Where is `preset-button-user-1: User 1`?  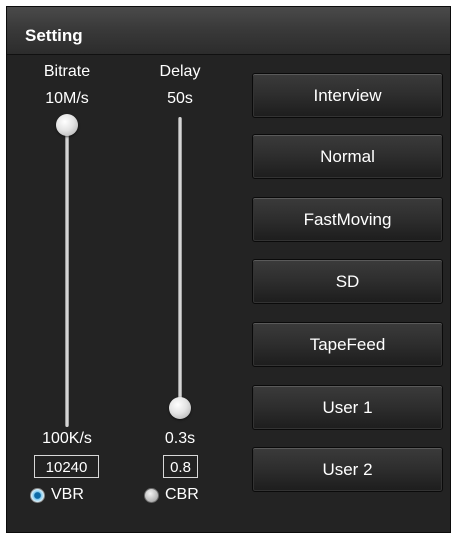
preset-button-user-1: User 1 is located at coordinates (347, 407).